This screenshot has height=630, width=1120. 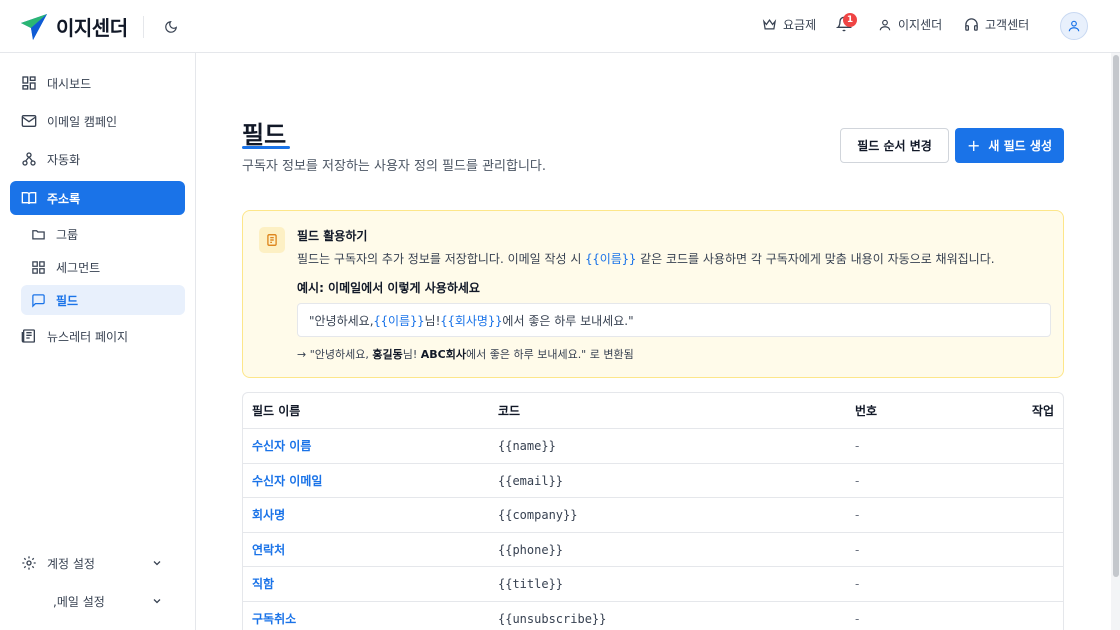 I want to click on sidebar-item-dashboard: 대시보드, so click(x=97, y=83).